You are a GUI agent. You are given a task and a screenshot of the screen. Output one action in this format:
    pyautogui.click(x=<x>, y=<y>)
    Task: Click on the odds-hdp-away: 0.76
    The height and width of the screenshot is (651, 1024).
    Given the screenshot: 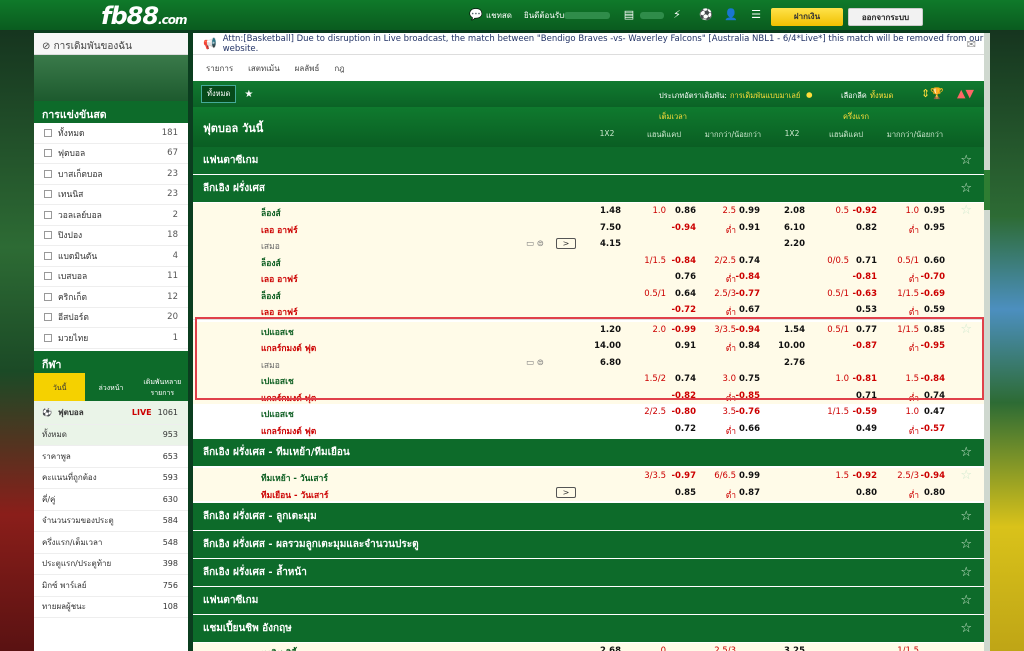 What is the action you would take?
    pyautogui.click(x=680, y=277)
    